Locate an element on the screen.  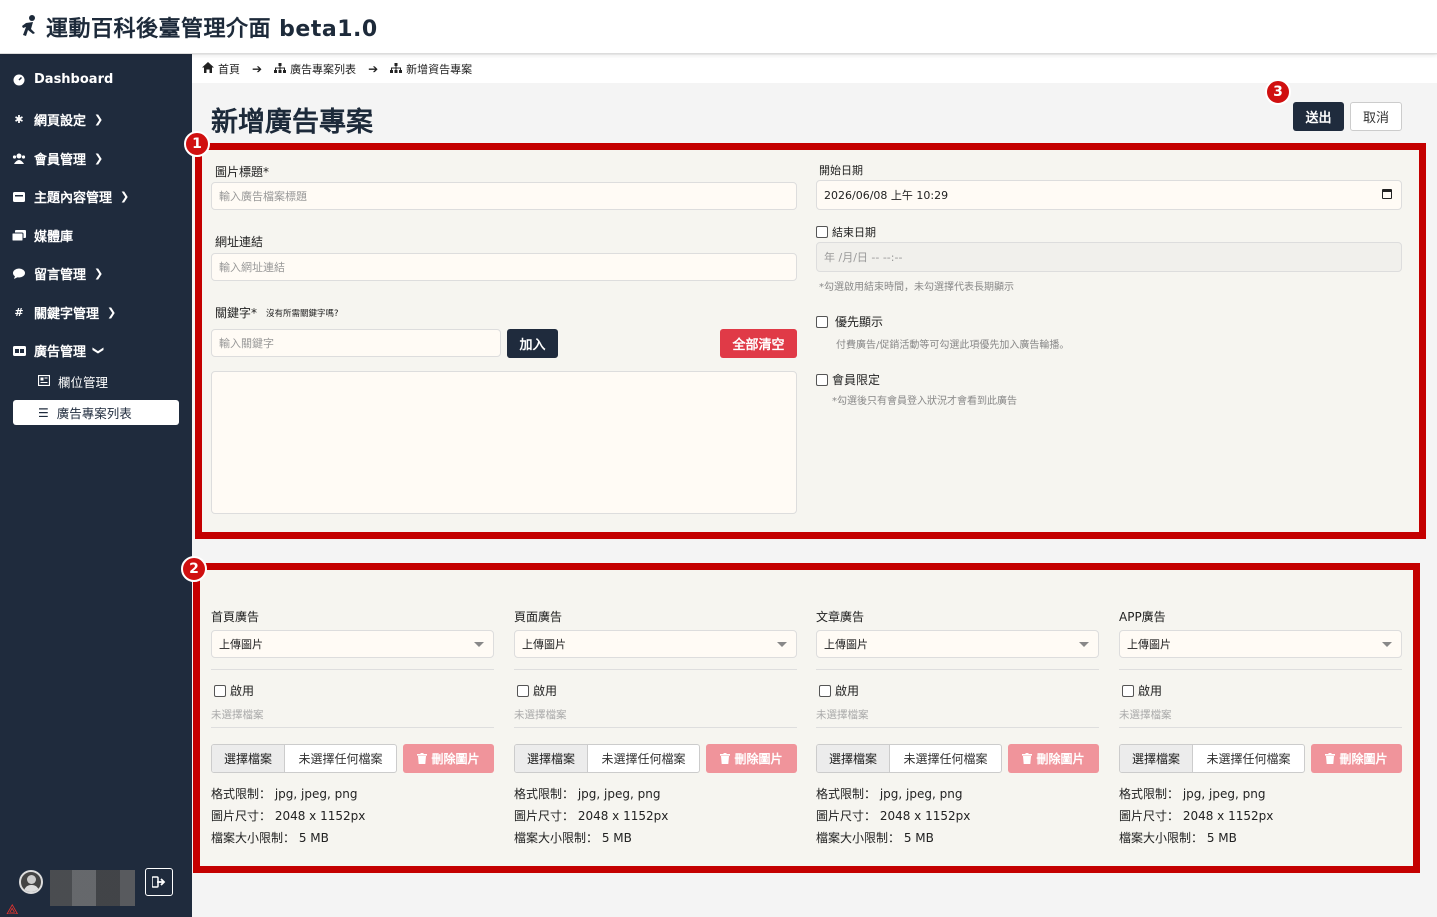
breadcrumb-home: 首頁 is located at coordinates (221, 69).